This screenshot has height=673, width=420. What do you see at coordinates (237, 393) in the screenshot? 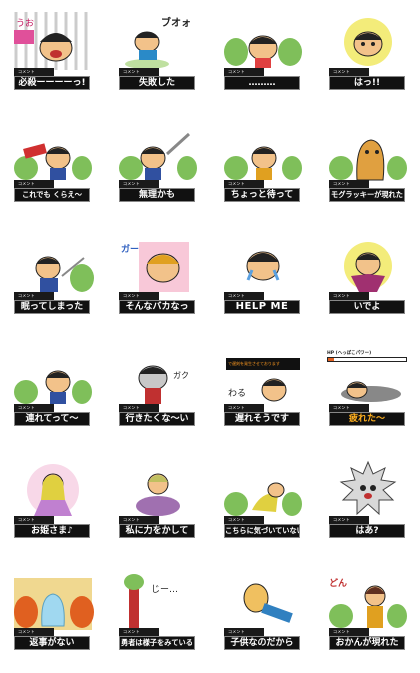
I see `svg-text: わる` at bounding box center [237, 393].